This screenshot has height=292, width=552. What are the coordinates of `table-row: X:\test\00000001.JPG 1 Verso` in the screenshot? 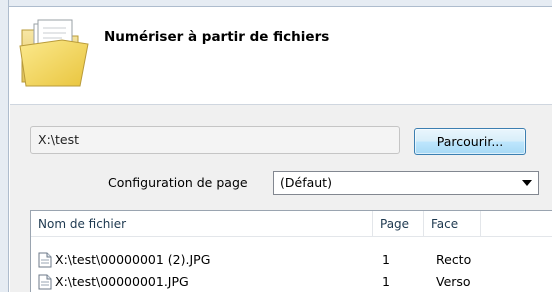 It's located at (291, 282).